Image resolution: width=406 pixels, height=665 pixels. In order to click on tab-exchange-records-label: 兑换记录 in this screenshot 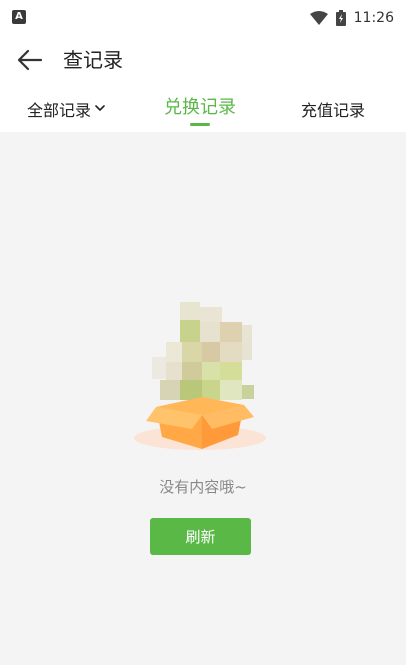, I will do `click(200, 107)`.